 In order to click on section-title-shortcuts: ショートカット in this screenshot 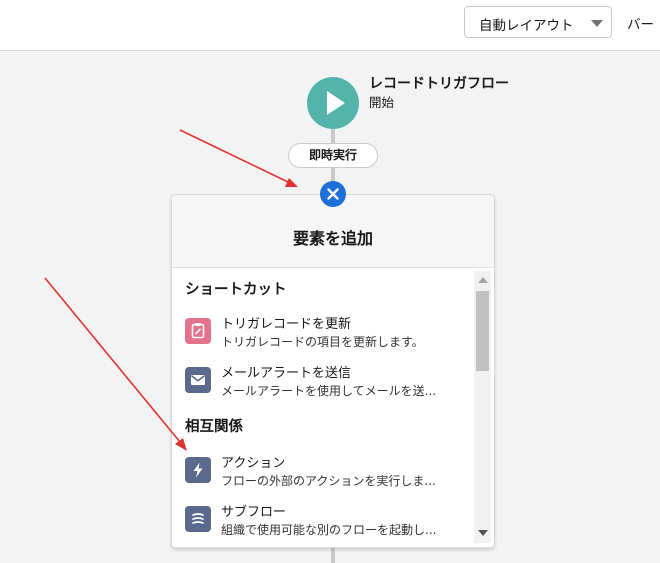, I will do `click(236, 290)`.